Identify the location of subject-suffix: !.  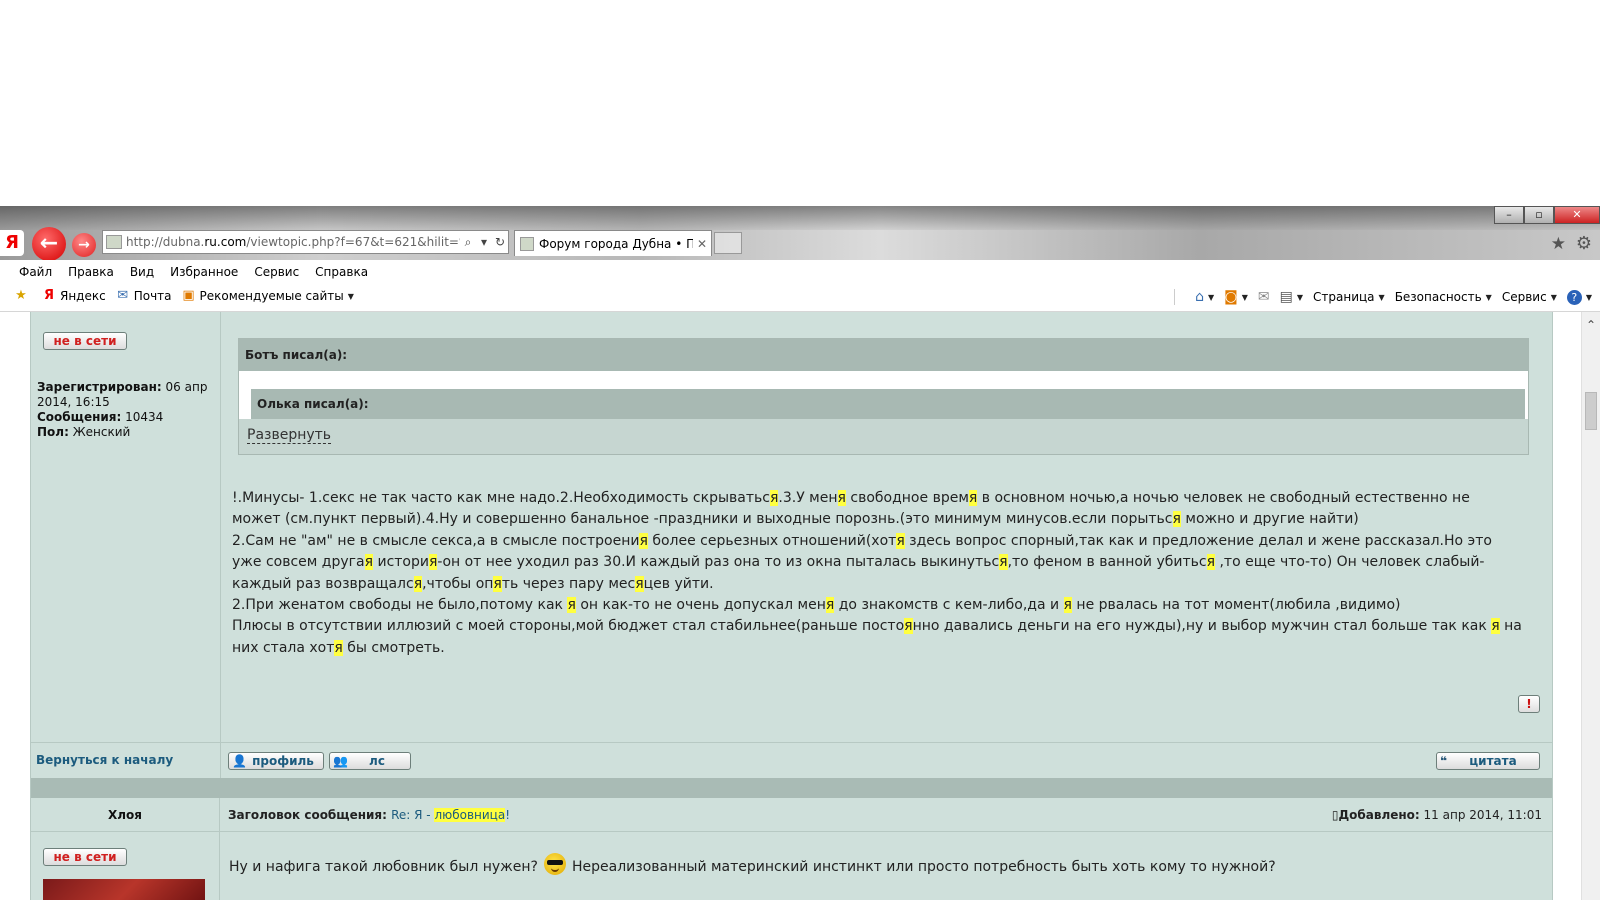
(508, 815).